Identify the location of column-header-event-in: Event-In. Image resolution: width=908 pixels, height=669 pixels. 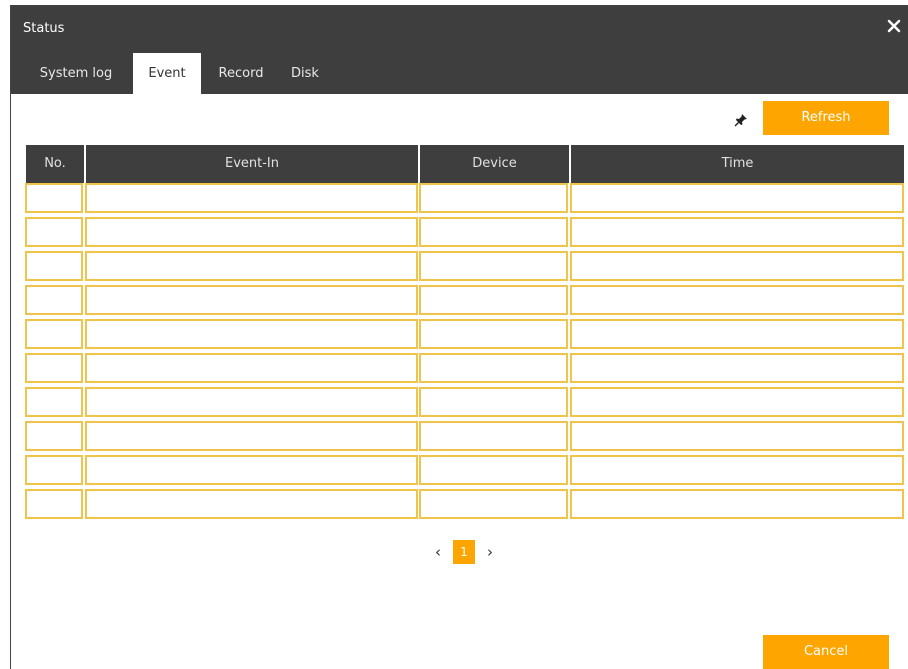
(252, 164).